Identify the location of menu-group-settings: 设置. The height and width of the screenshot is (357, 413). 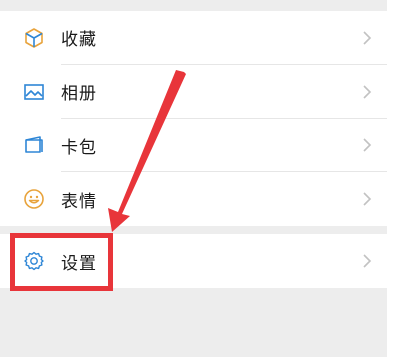
(193, 261).